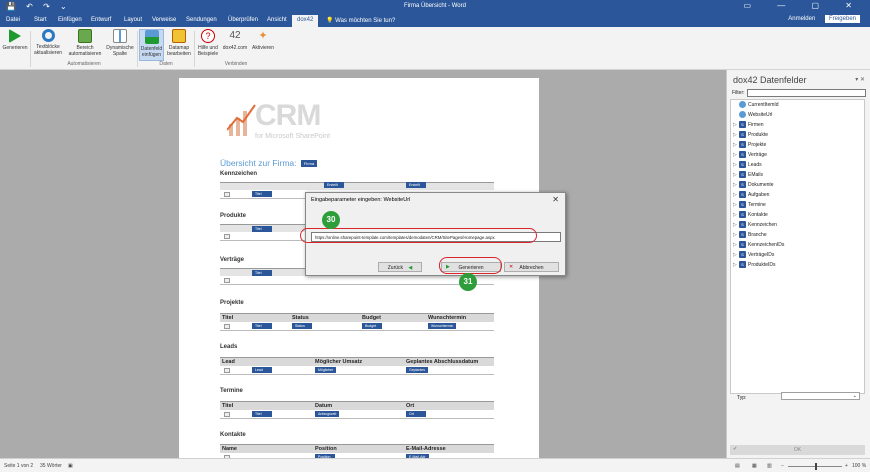 This screenshot has width=870, height=472. I want to click on tab-verweise: Verweise, so click(164, 20).